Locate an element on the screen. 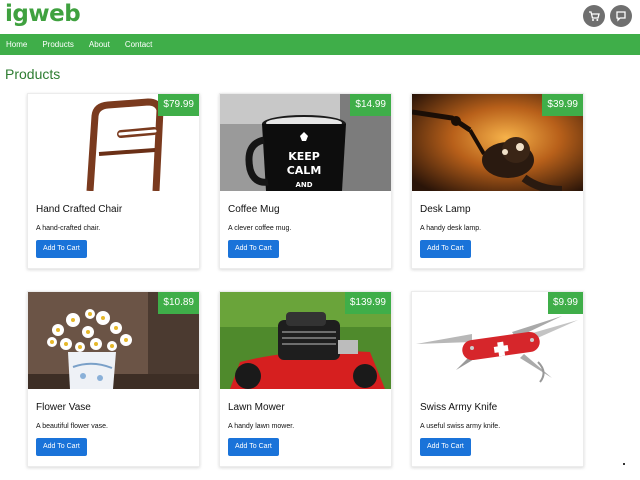  price-badge: $39.99 is located at coordinates (562, 105).